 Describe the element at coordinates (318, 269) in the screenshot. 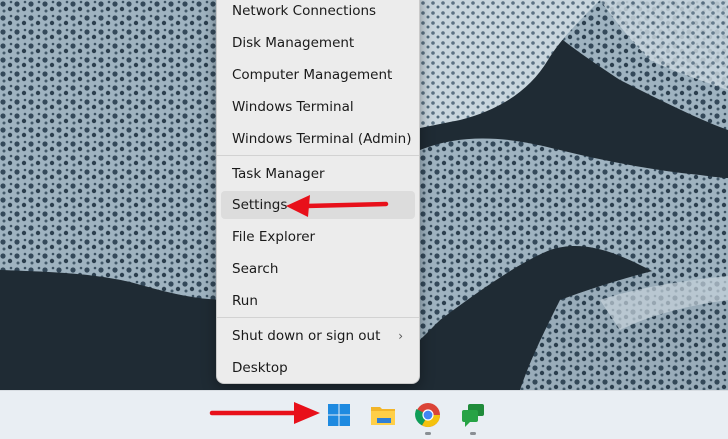

I see `menu-item-search: Search` at that location.